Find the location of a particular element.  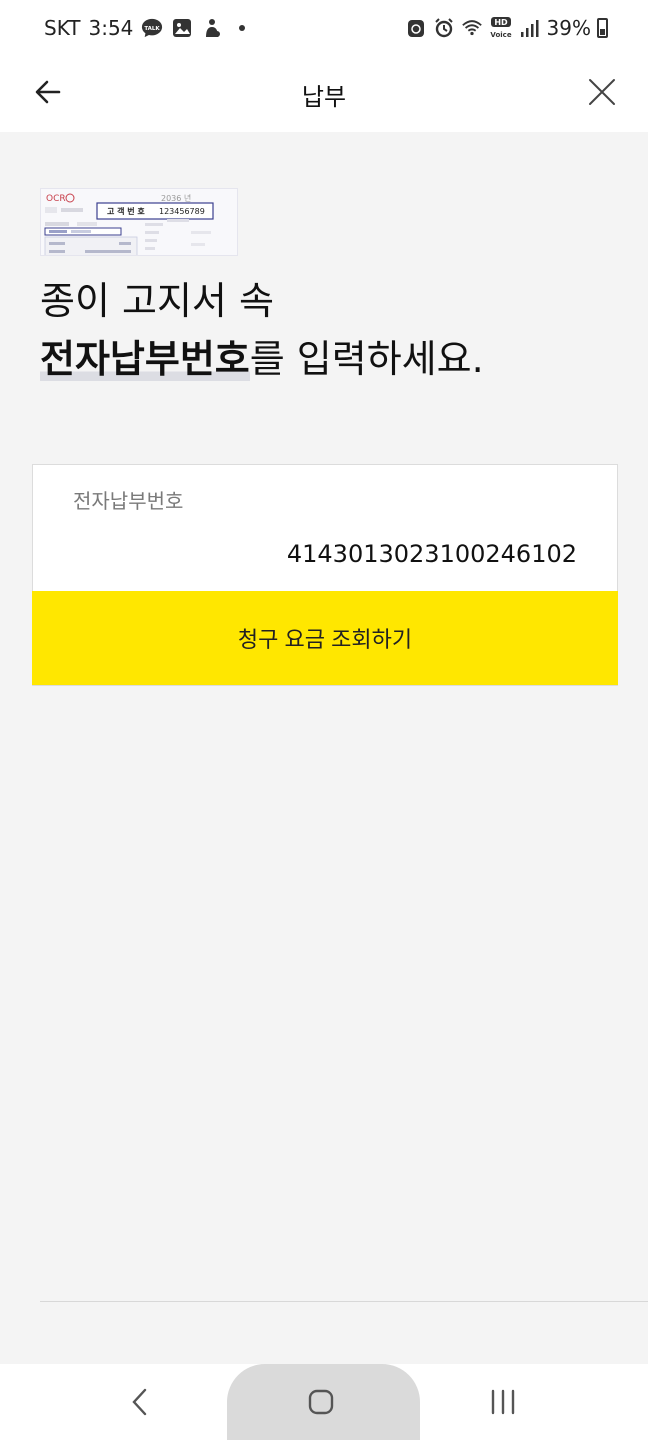

headline-line2: 전자납부번호를 입력하세요. is located at coordinates (262, 359).